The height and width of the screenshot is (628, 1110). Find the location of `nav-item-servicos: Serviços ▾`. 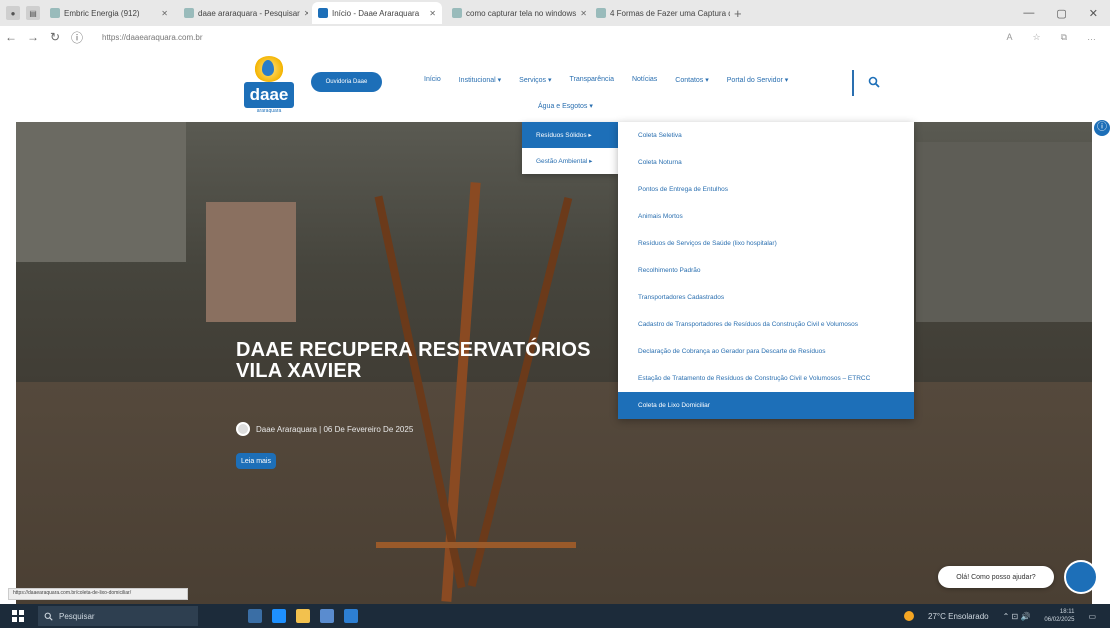

nav-item-servicos: Serviços ▾ is located at coordinates (535, 80).